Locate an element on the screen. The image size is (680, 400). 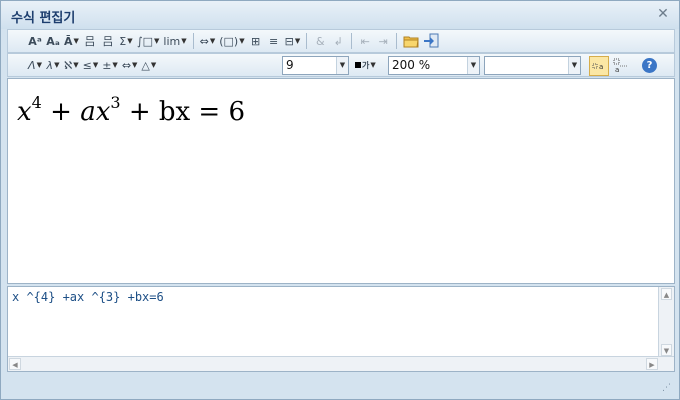
align-button: ≡ is located at coordinates (274, 41).